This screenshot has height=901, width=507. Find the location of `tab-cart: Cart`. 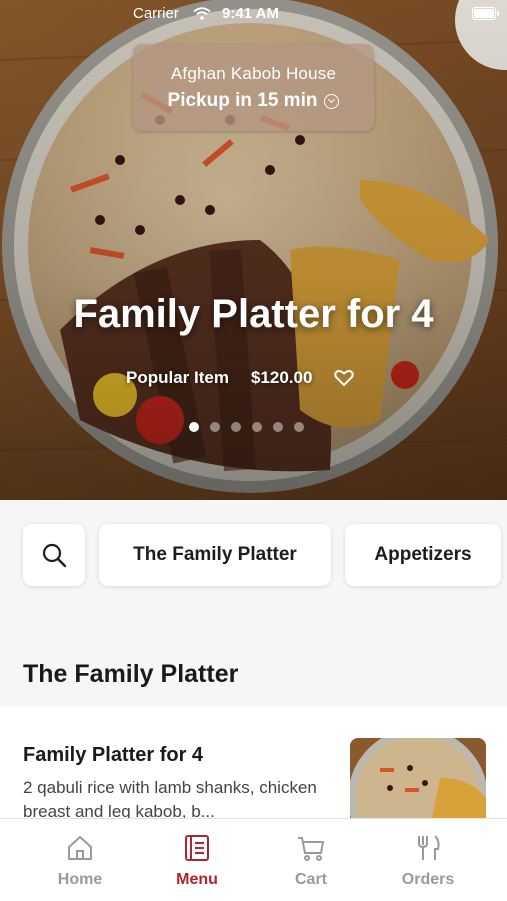

tab-cart: Cart is located at coordinates (311, 861).